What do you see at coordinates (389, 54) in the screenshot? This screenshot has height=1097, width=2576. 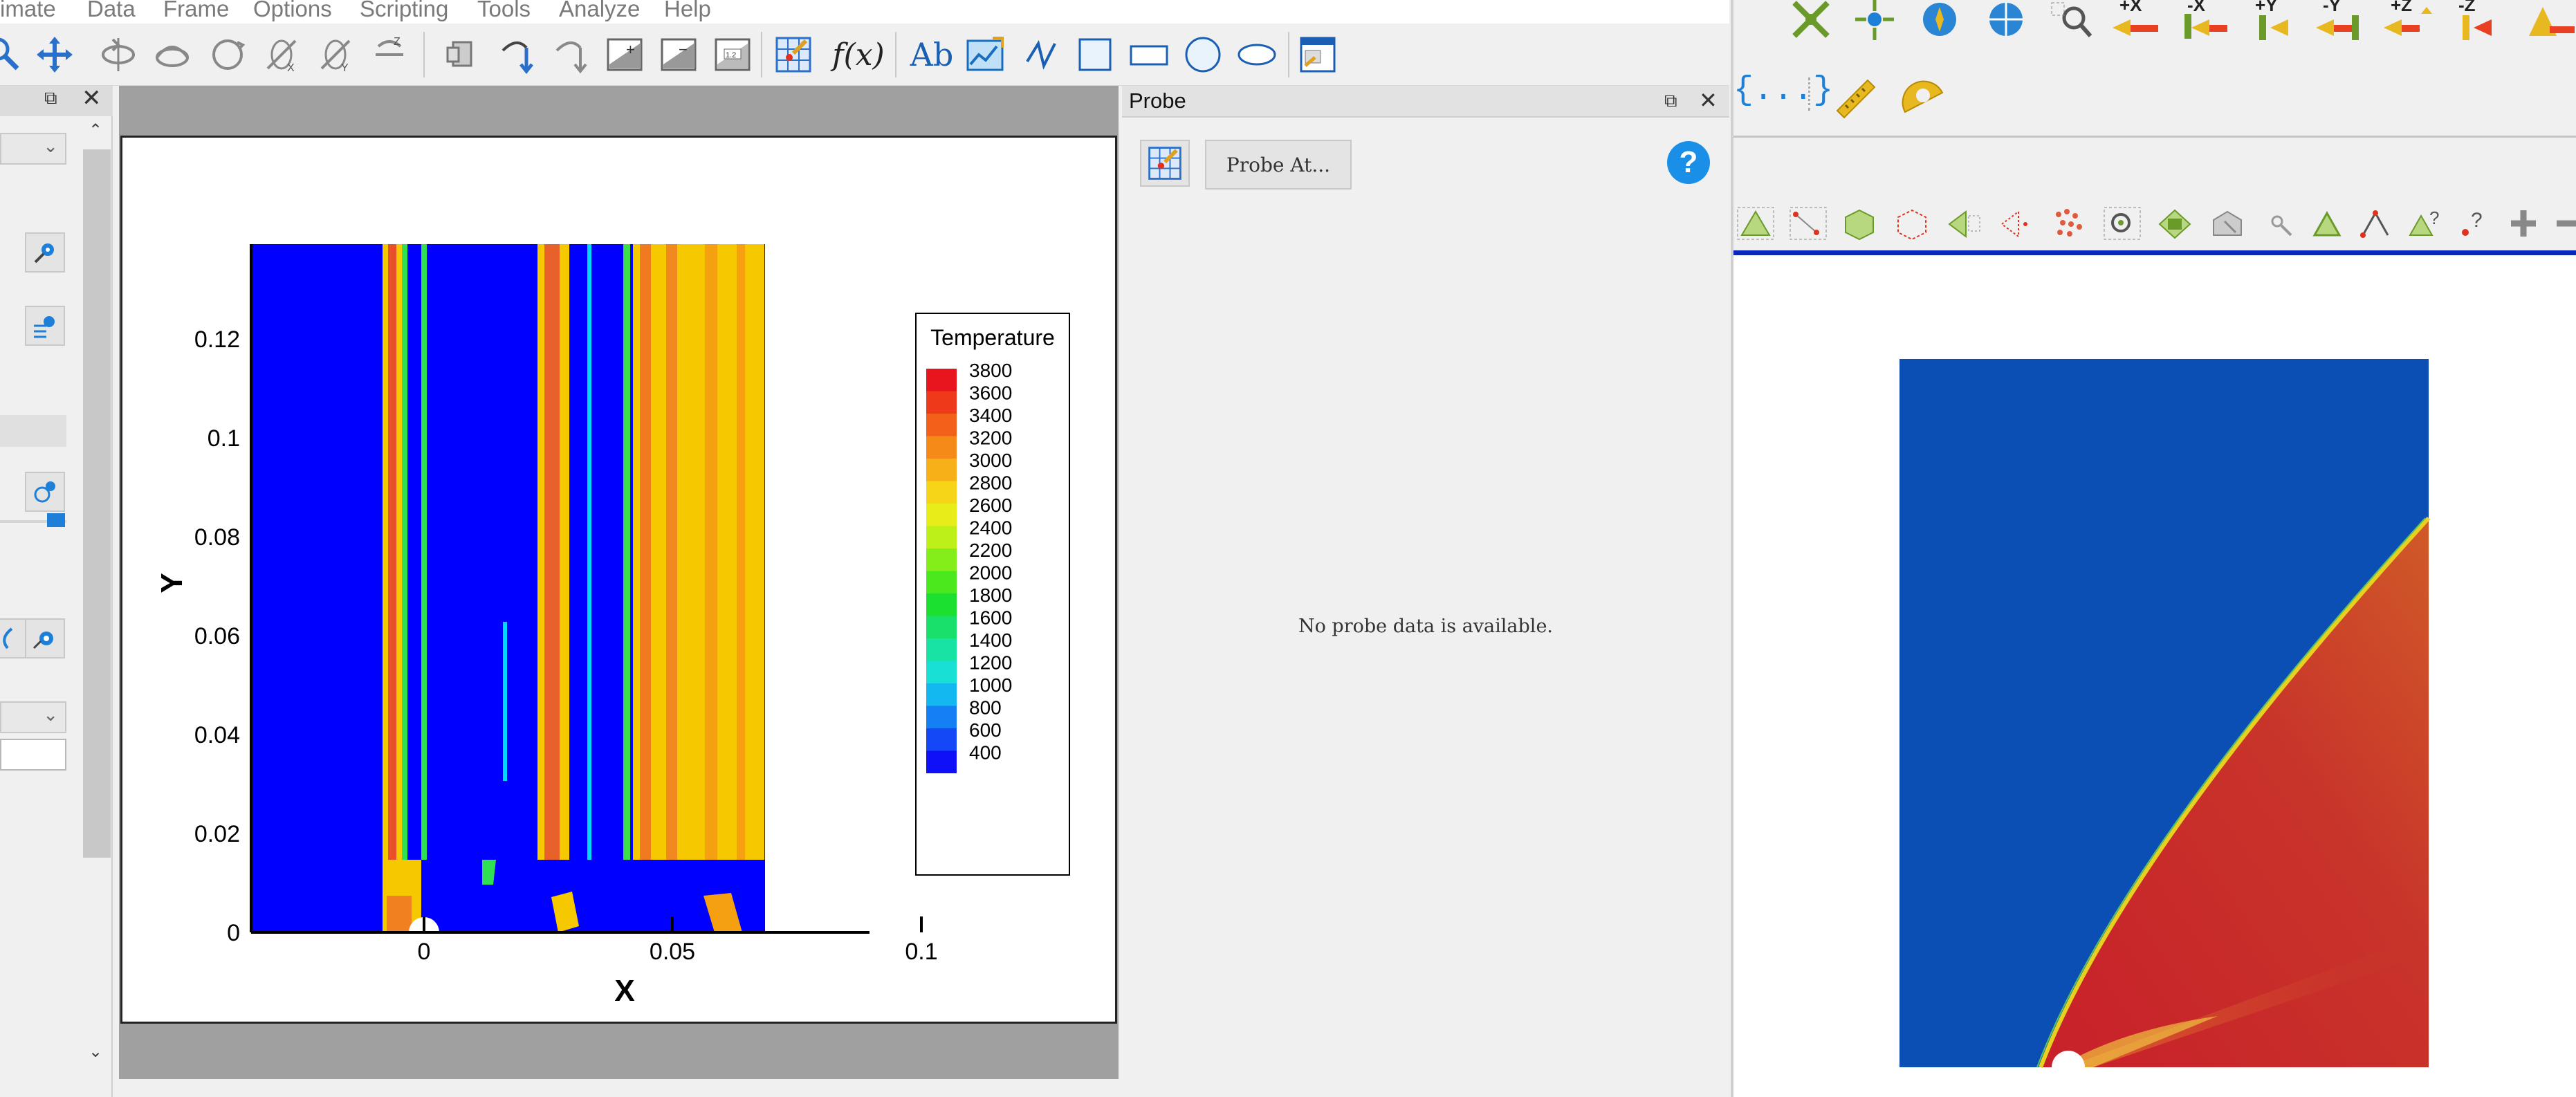 I see `rotate-zaxis-icon: Z` at bounding box center [389, 54].